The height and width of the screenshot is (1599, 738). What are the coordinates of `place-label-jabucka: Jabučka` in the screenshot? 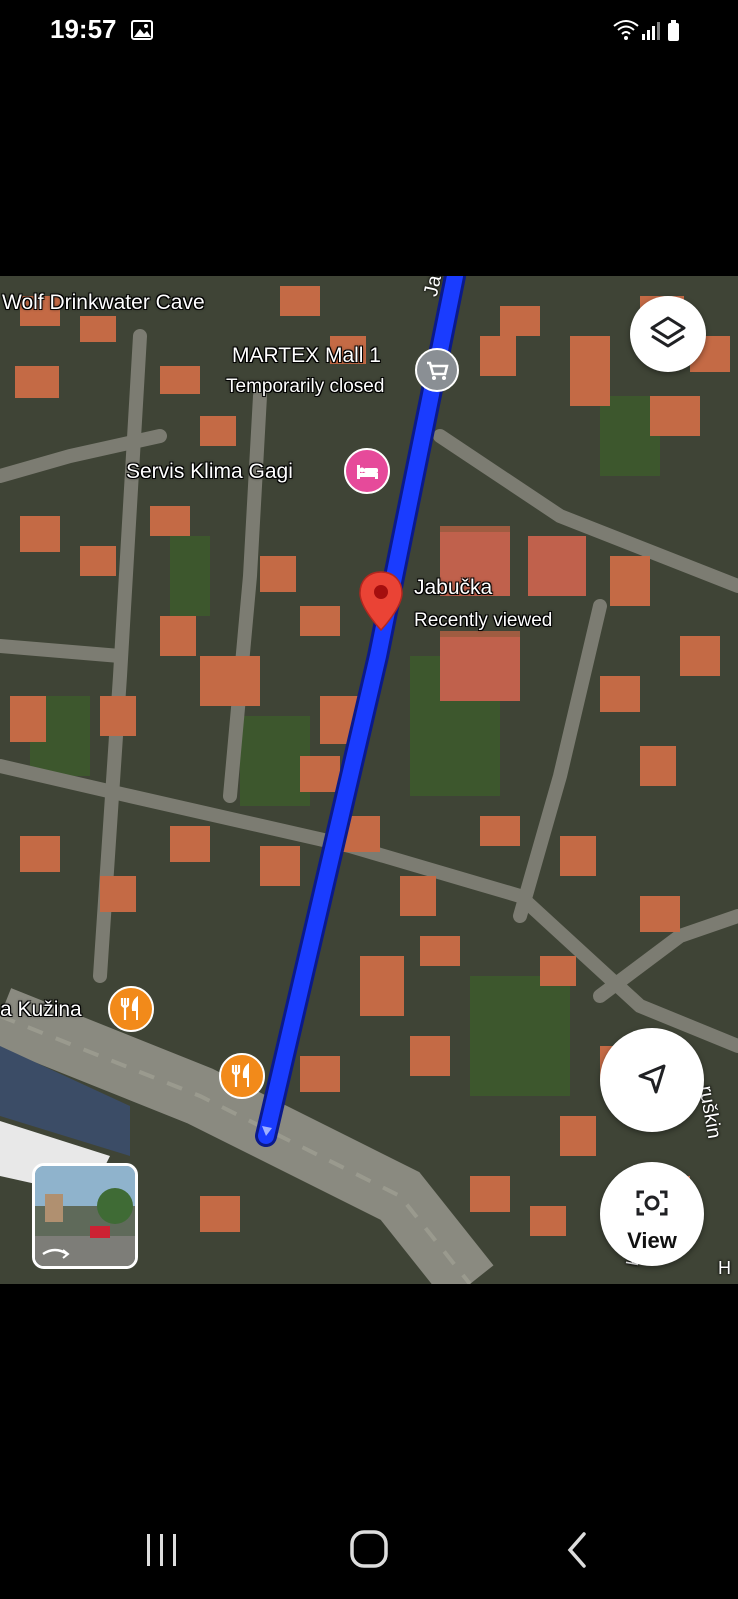 It's located at (453, 588).